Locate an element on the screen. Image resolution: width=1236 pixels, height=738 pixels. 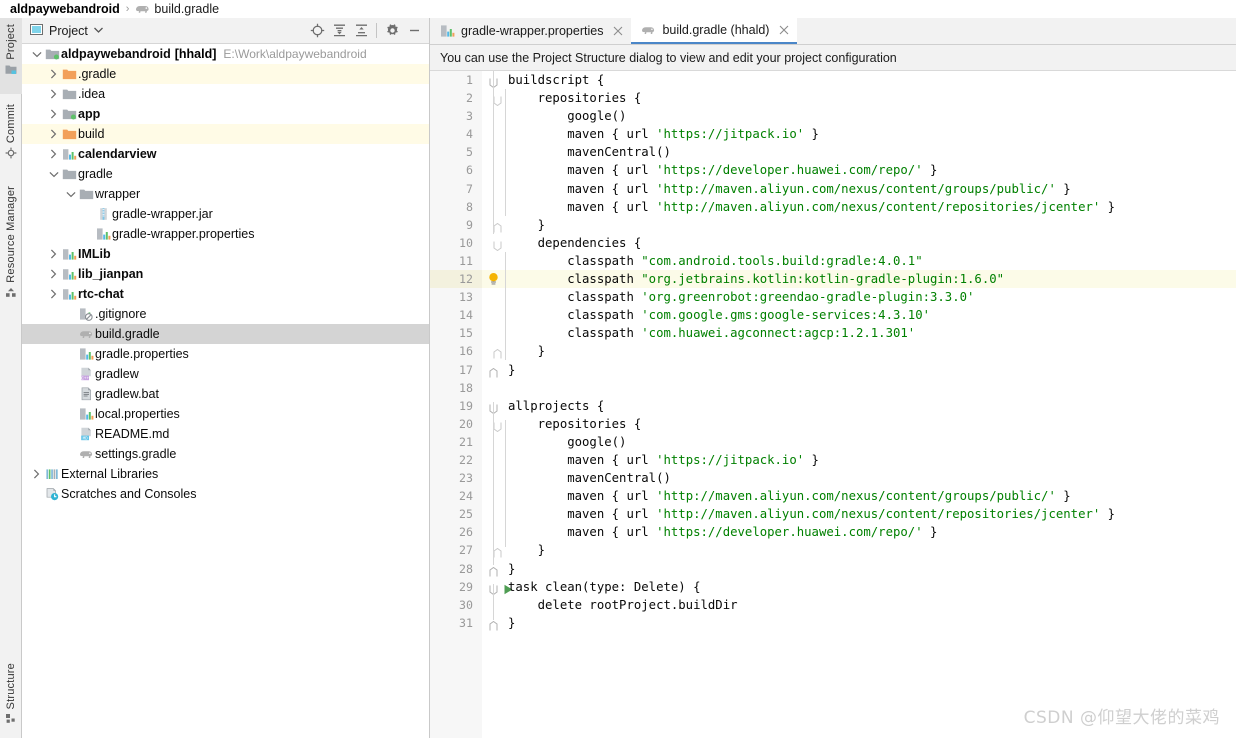
code-line: 2 repositories { is located at coordinates (833, 98).